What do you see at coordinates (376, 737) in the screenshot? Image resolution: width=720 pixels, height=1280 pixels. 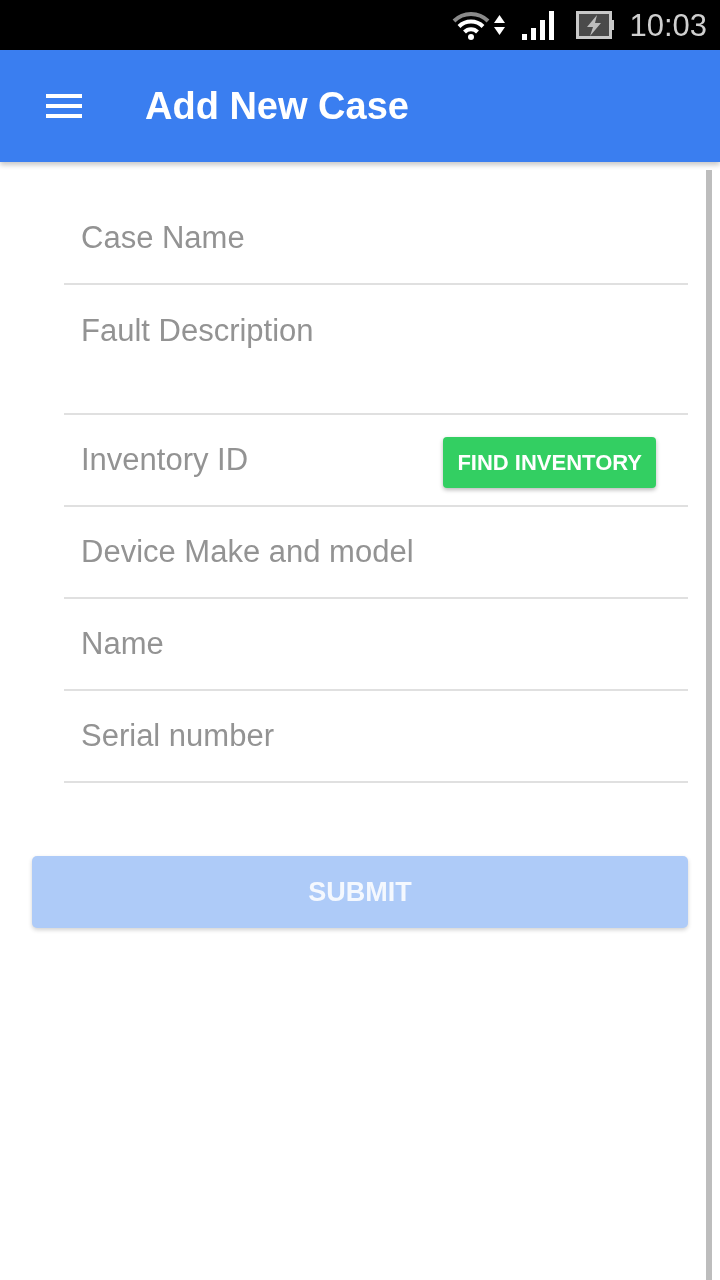 I see `input-field: Serial number` at bounding box center [376, 737].